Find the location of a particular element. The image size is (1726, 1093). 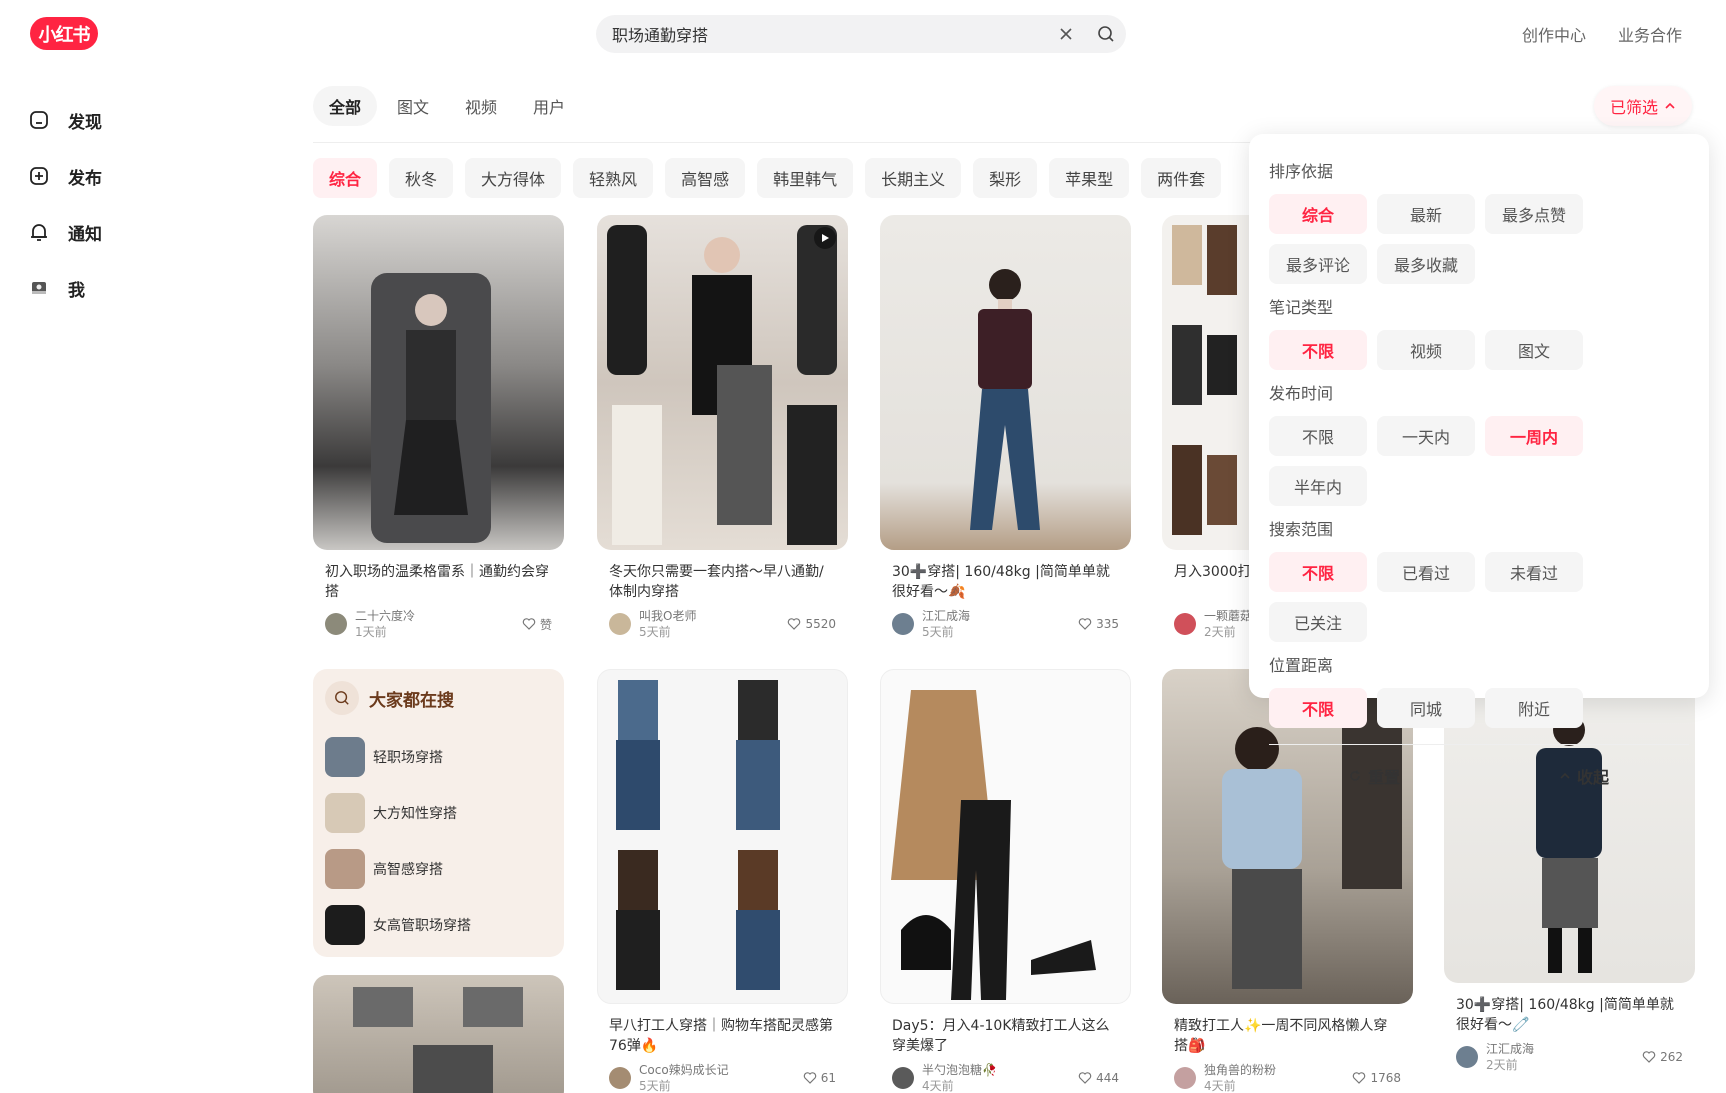

filter-option: 已看过 is located at coordinates (1426, 572).